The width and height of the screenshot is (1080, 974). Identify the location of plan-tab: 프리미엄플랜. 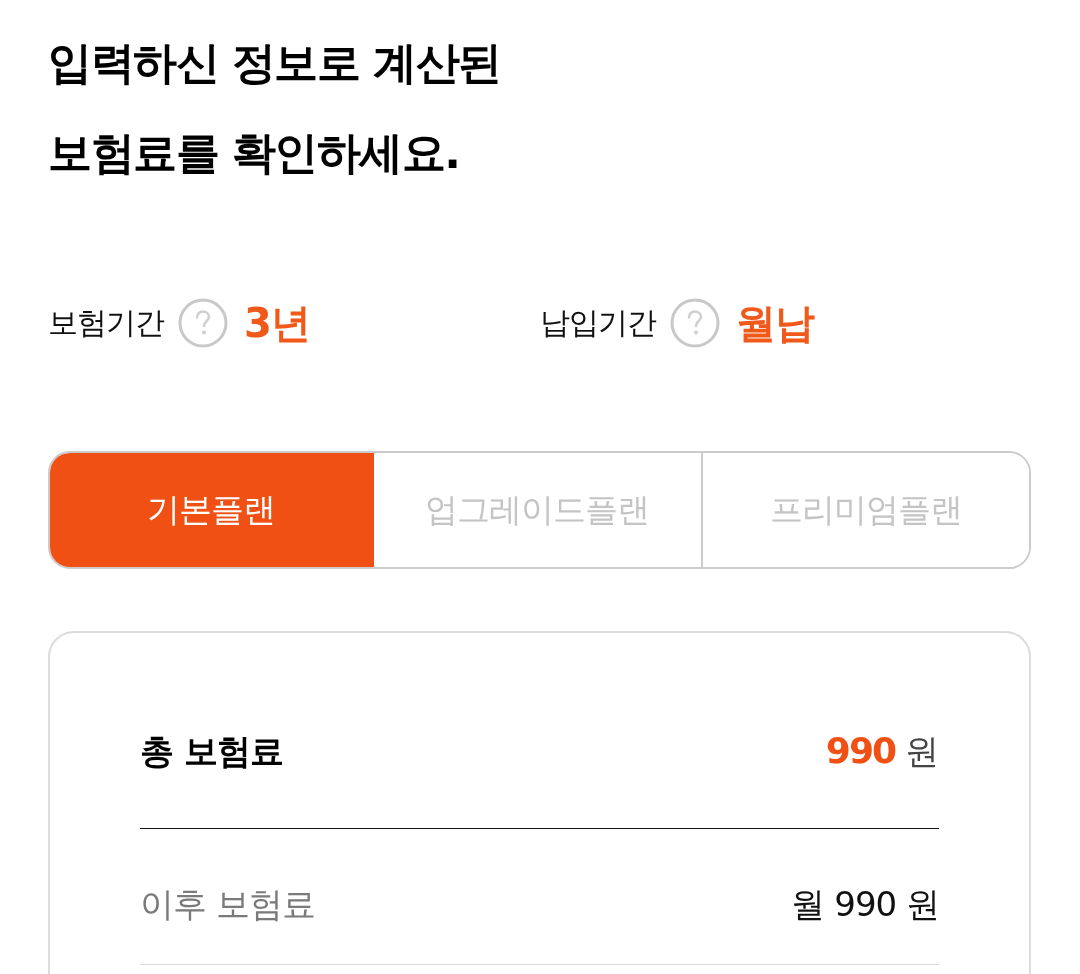
(864, 510).